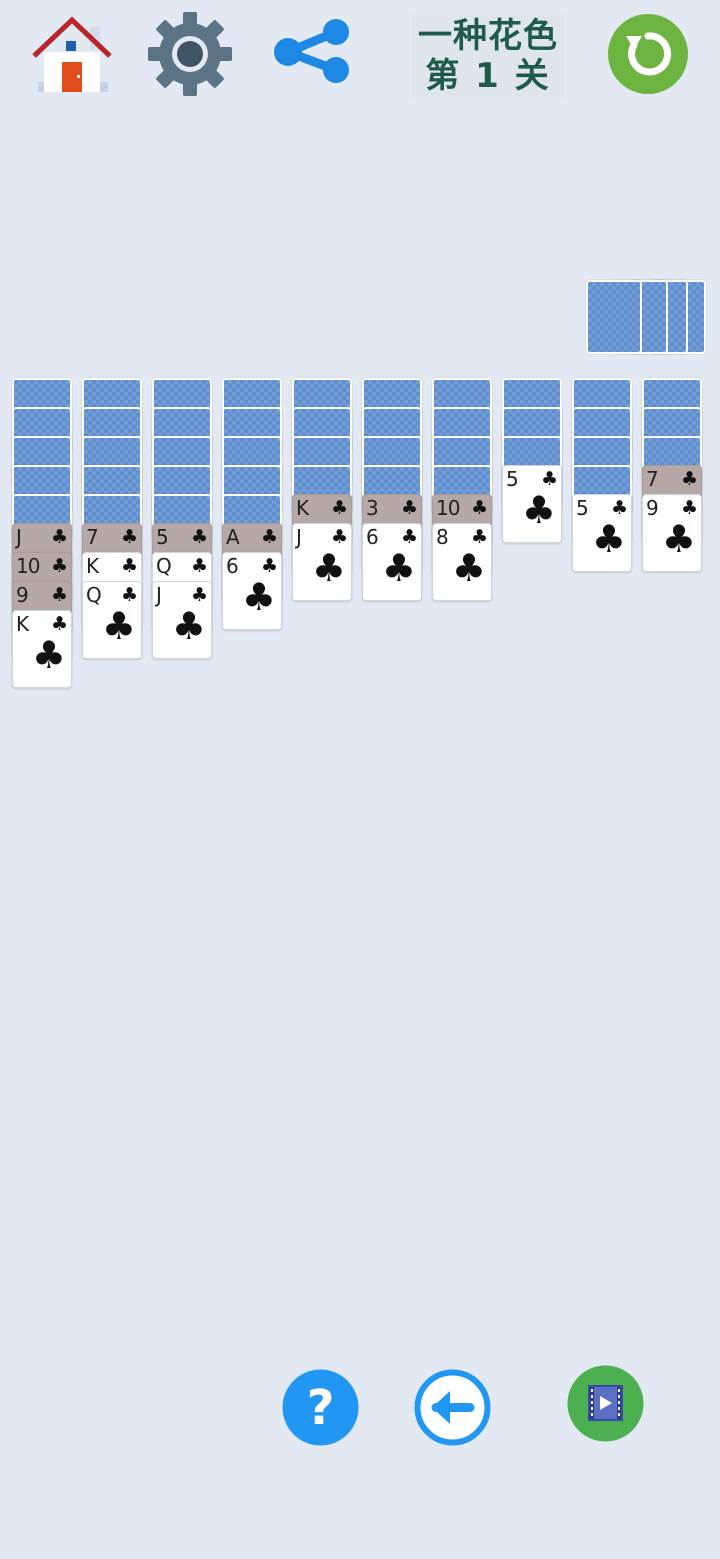  I want to click on home-icon, so click(72, 54).